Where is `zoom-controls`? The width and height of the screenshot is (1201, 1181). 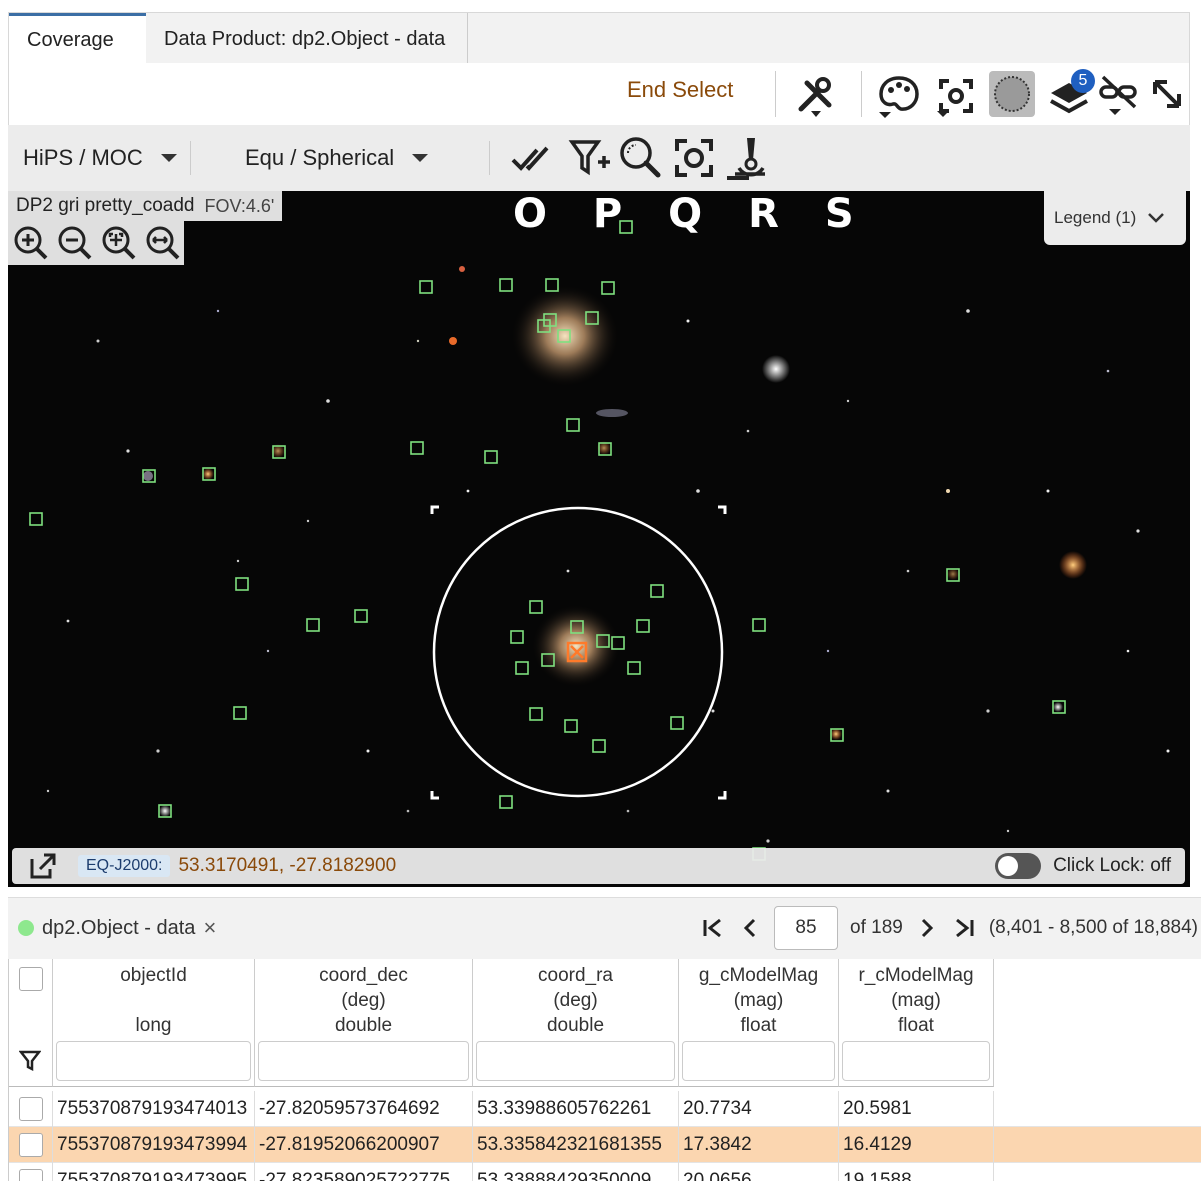
zoom-controls is located at coordinates (96, 243).